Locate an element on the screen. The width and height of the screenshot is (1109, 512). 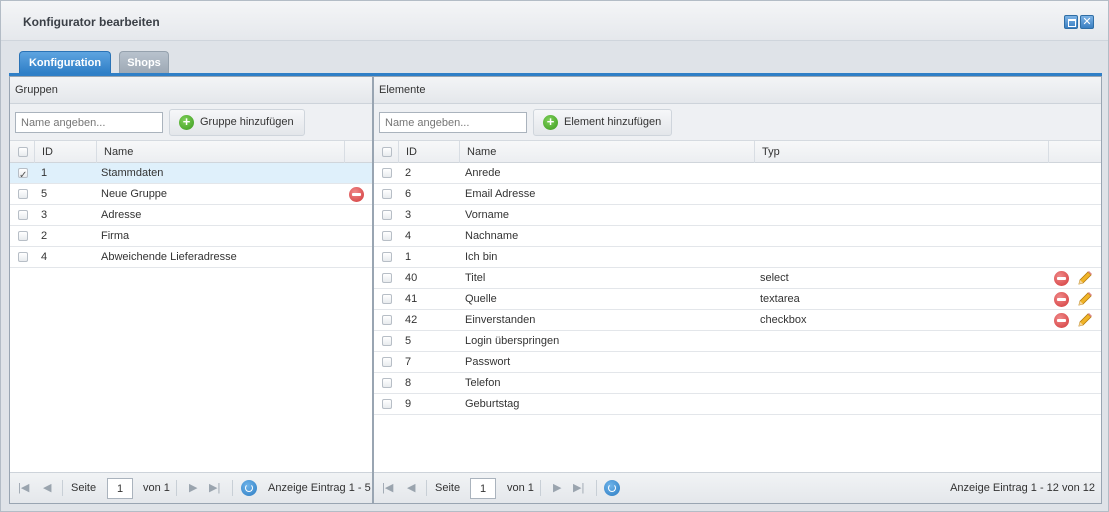
row-name: Vorname is located at coordinates (487, 215).